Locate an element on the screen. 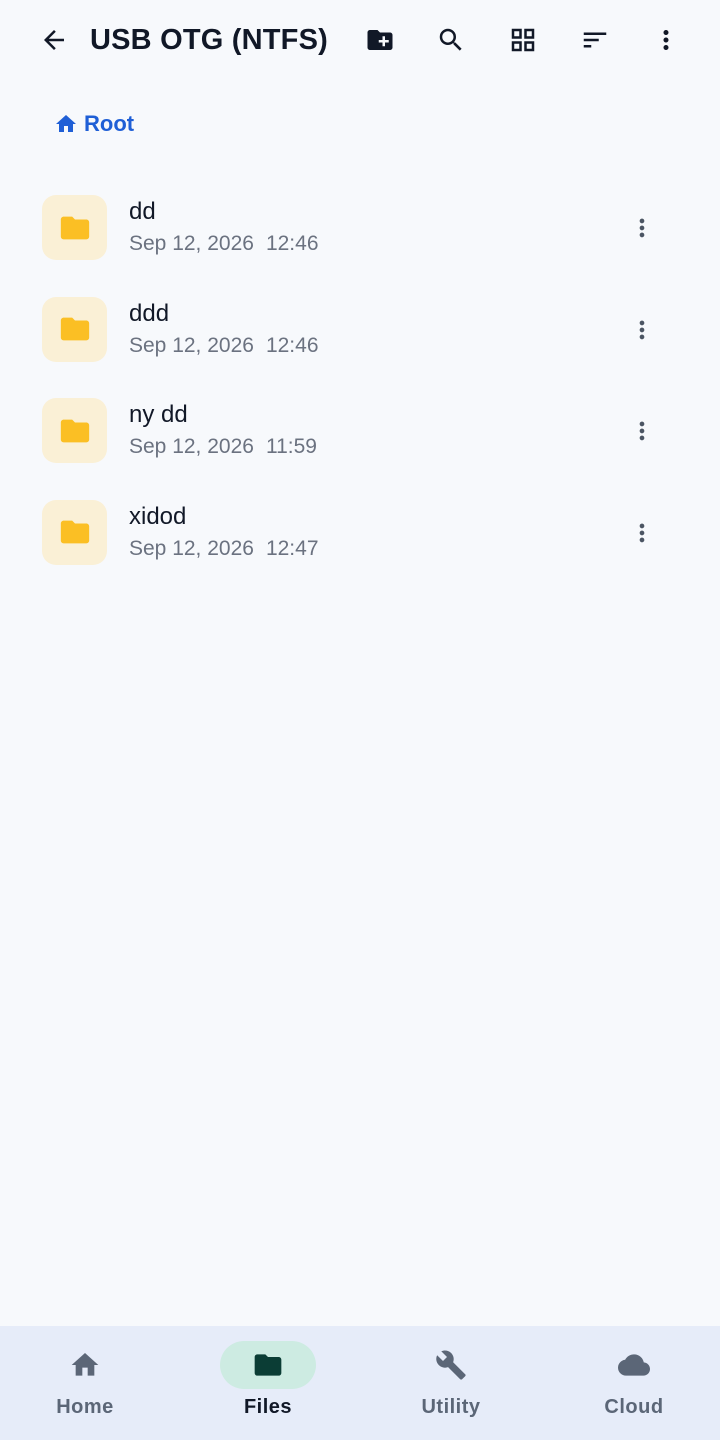  sort-icon is located at coordinates (595, 40).